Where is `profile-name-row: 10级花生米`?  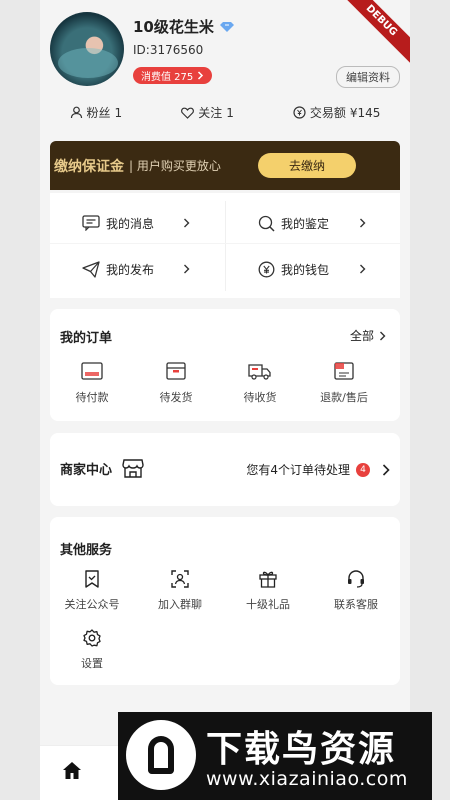
profile-name-row: 10级花生米 is located at coordinates (183, 26).